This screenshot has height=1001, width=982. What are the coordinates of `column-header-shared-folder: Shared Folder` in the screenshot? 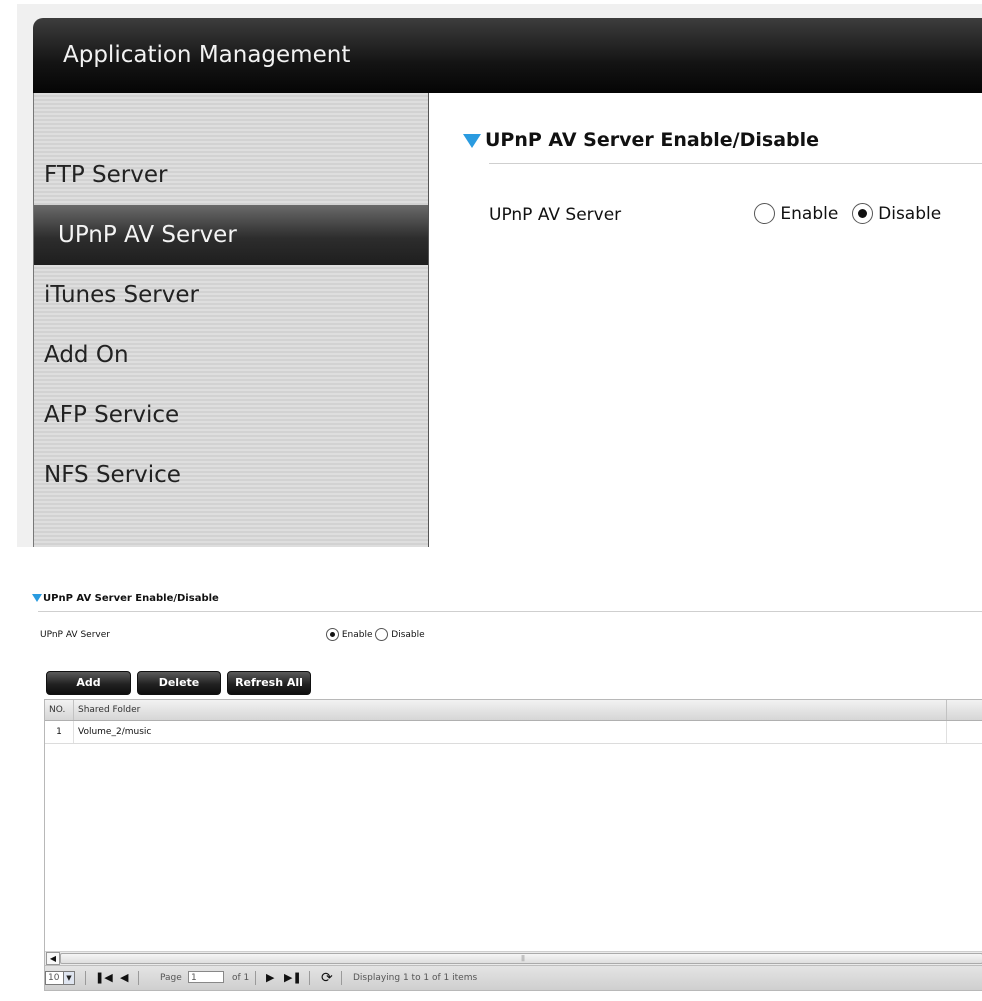 It's located at (510, 710).